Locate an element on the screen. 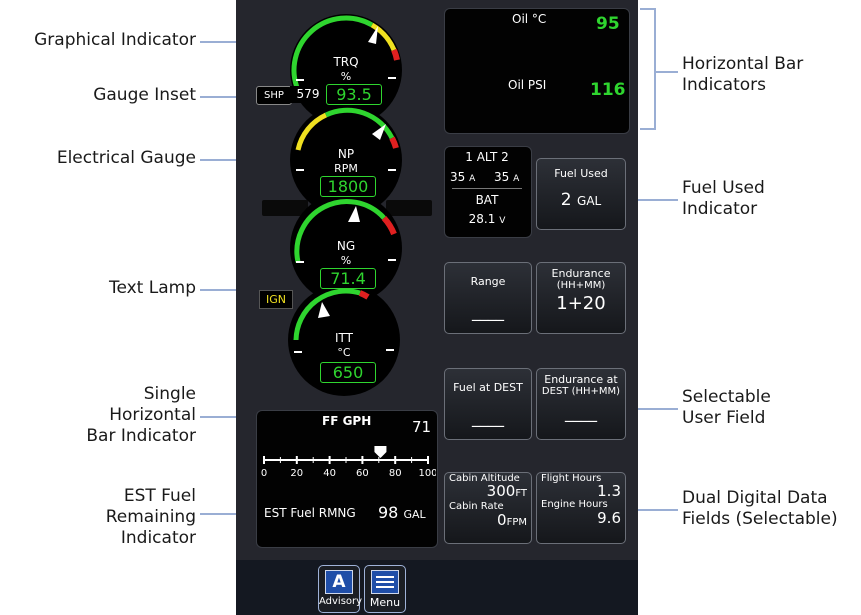 The height and width of the screenshot is (615, 861). bat-value: 28.1 V is located at coordinates (487, 219).